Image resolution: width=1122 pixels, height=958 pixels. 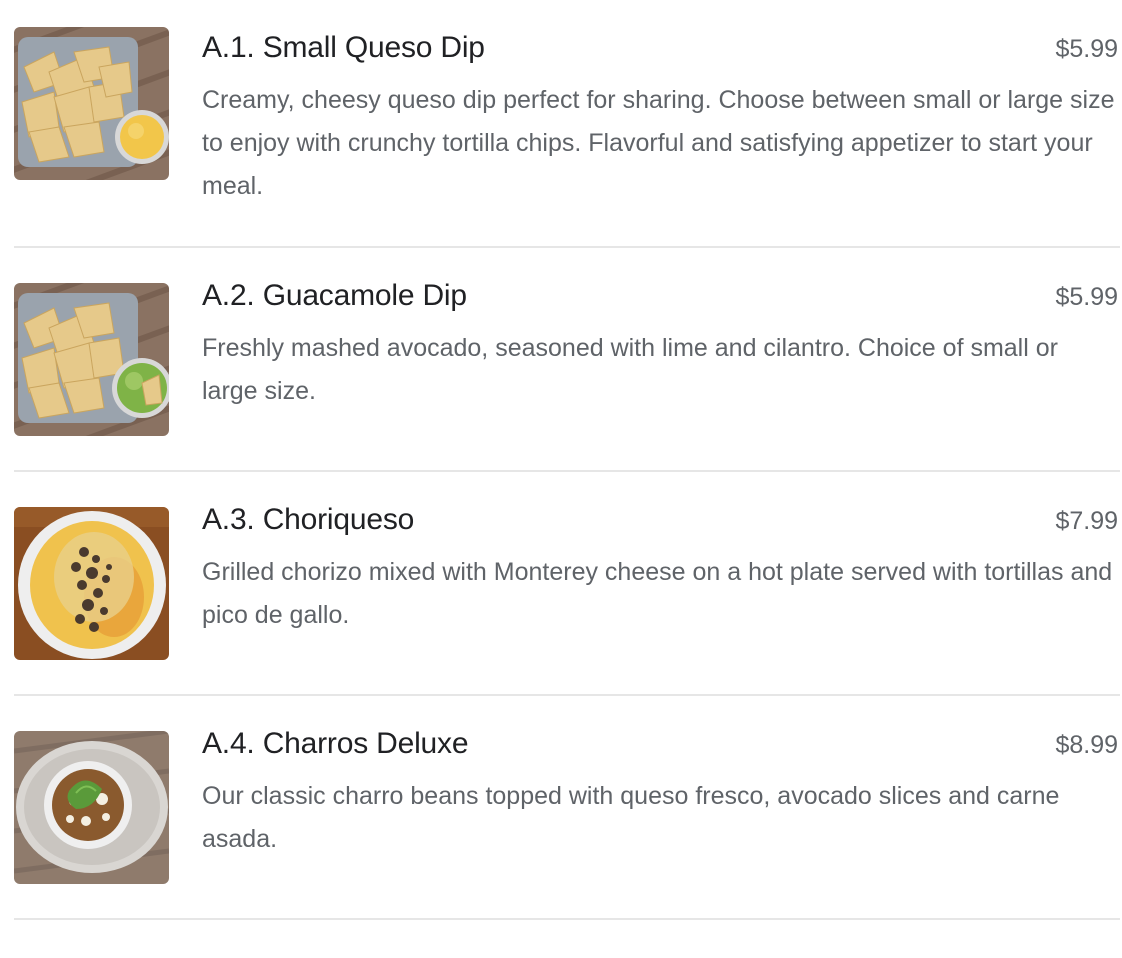 What do you see at coordinates (91, 807) in the screenshot?
I see `charros-deluxe-photo` at bounding box center [91, 807].